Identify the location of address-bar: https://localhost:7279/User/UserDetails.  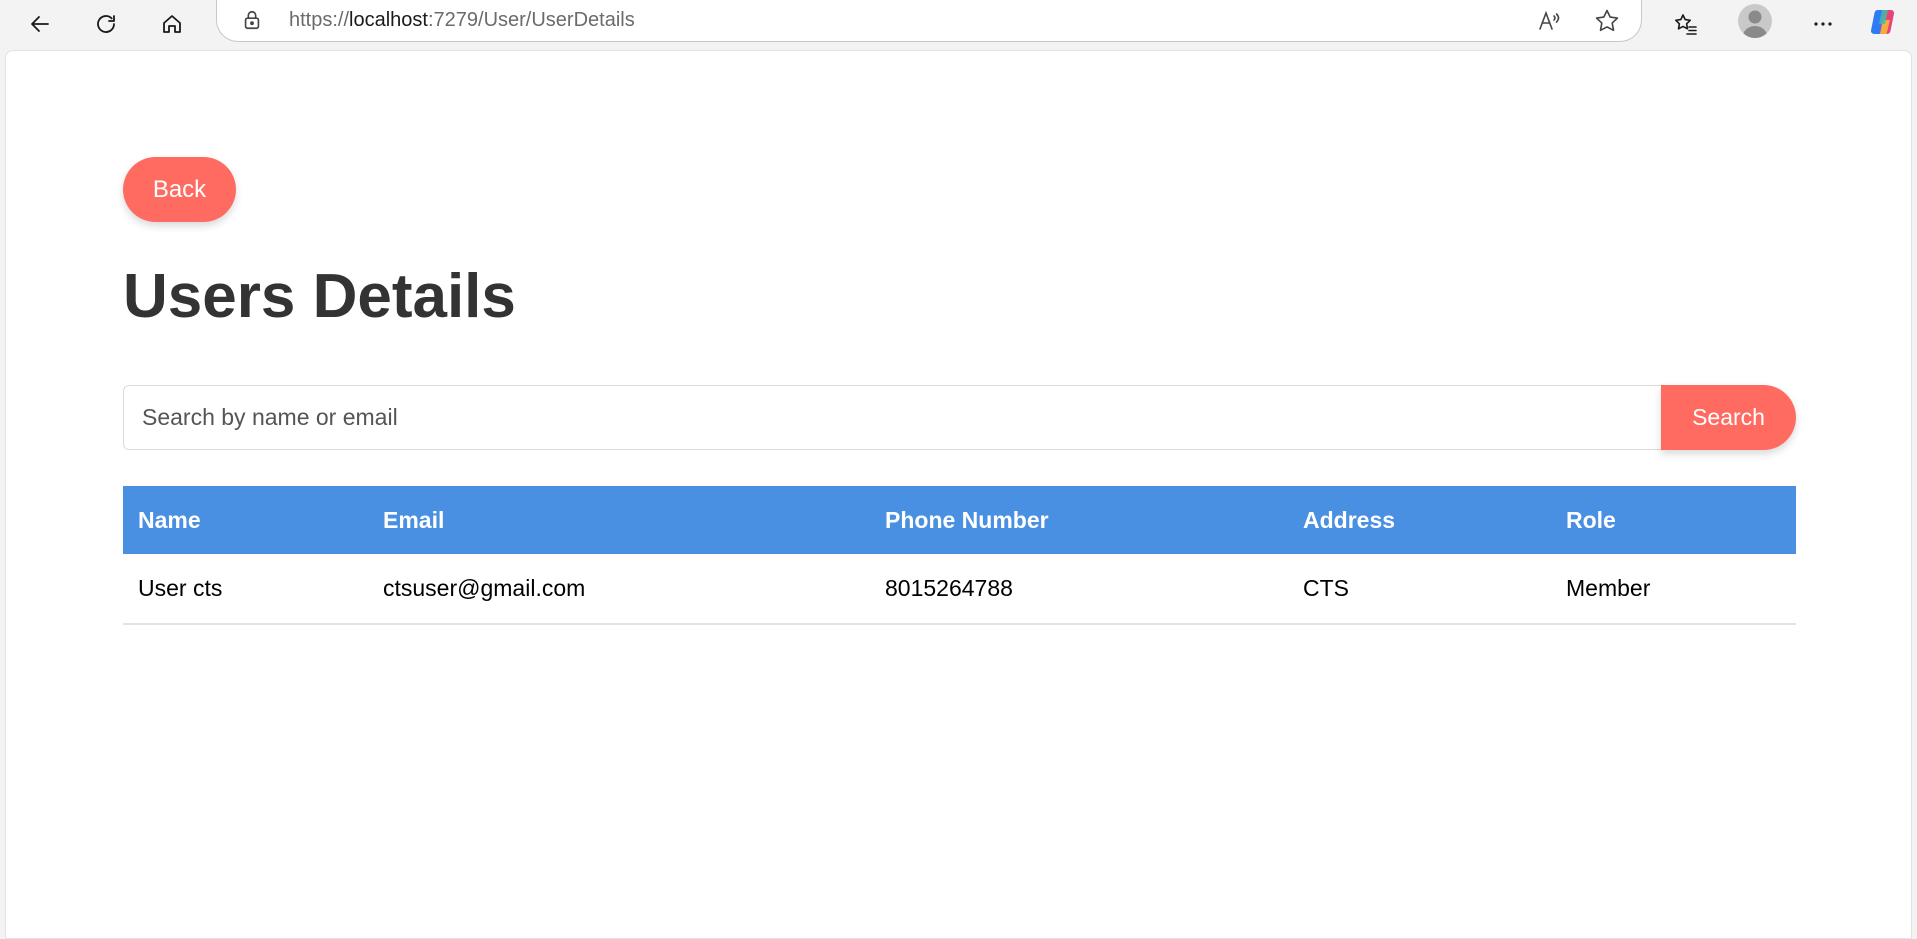
(929, 21).